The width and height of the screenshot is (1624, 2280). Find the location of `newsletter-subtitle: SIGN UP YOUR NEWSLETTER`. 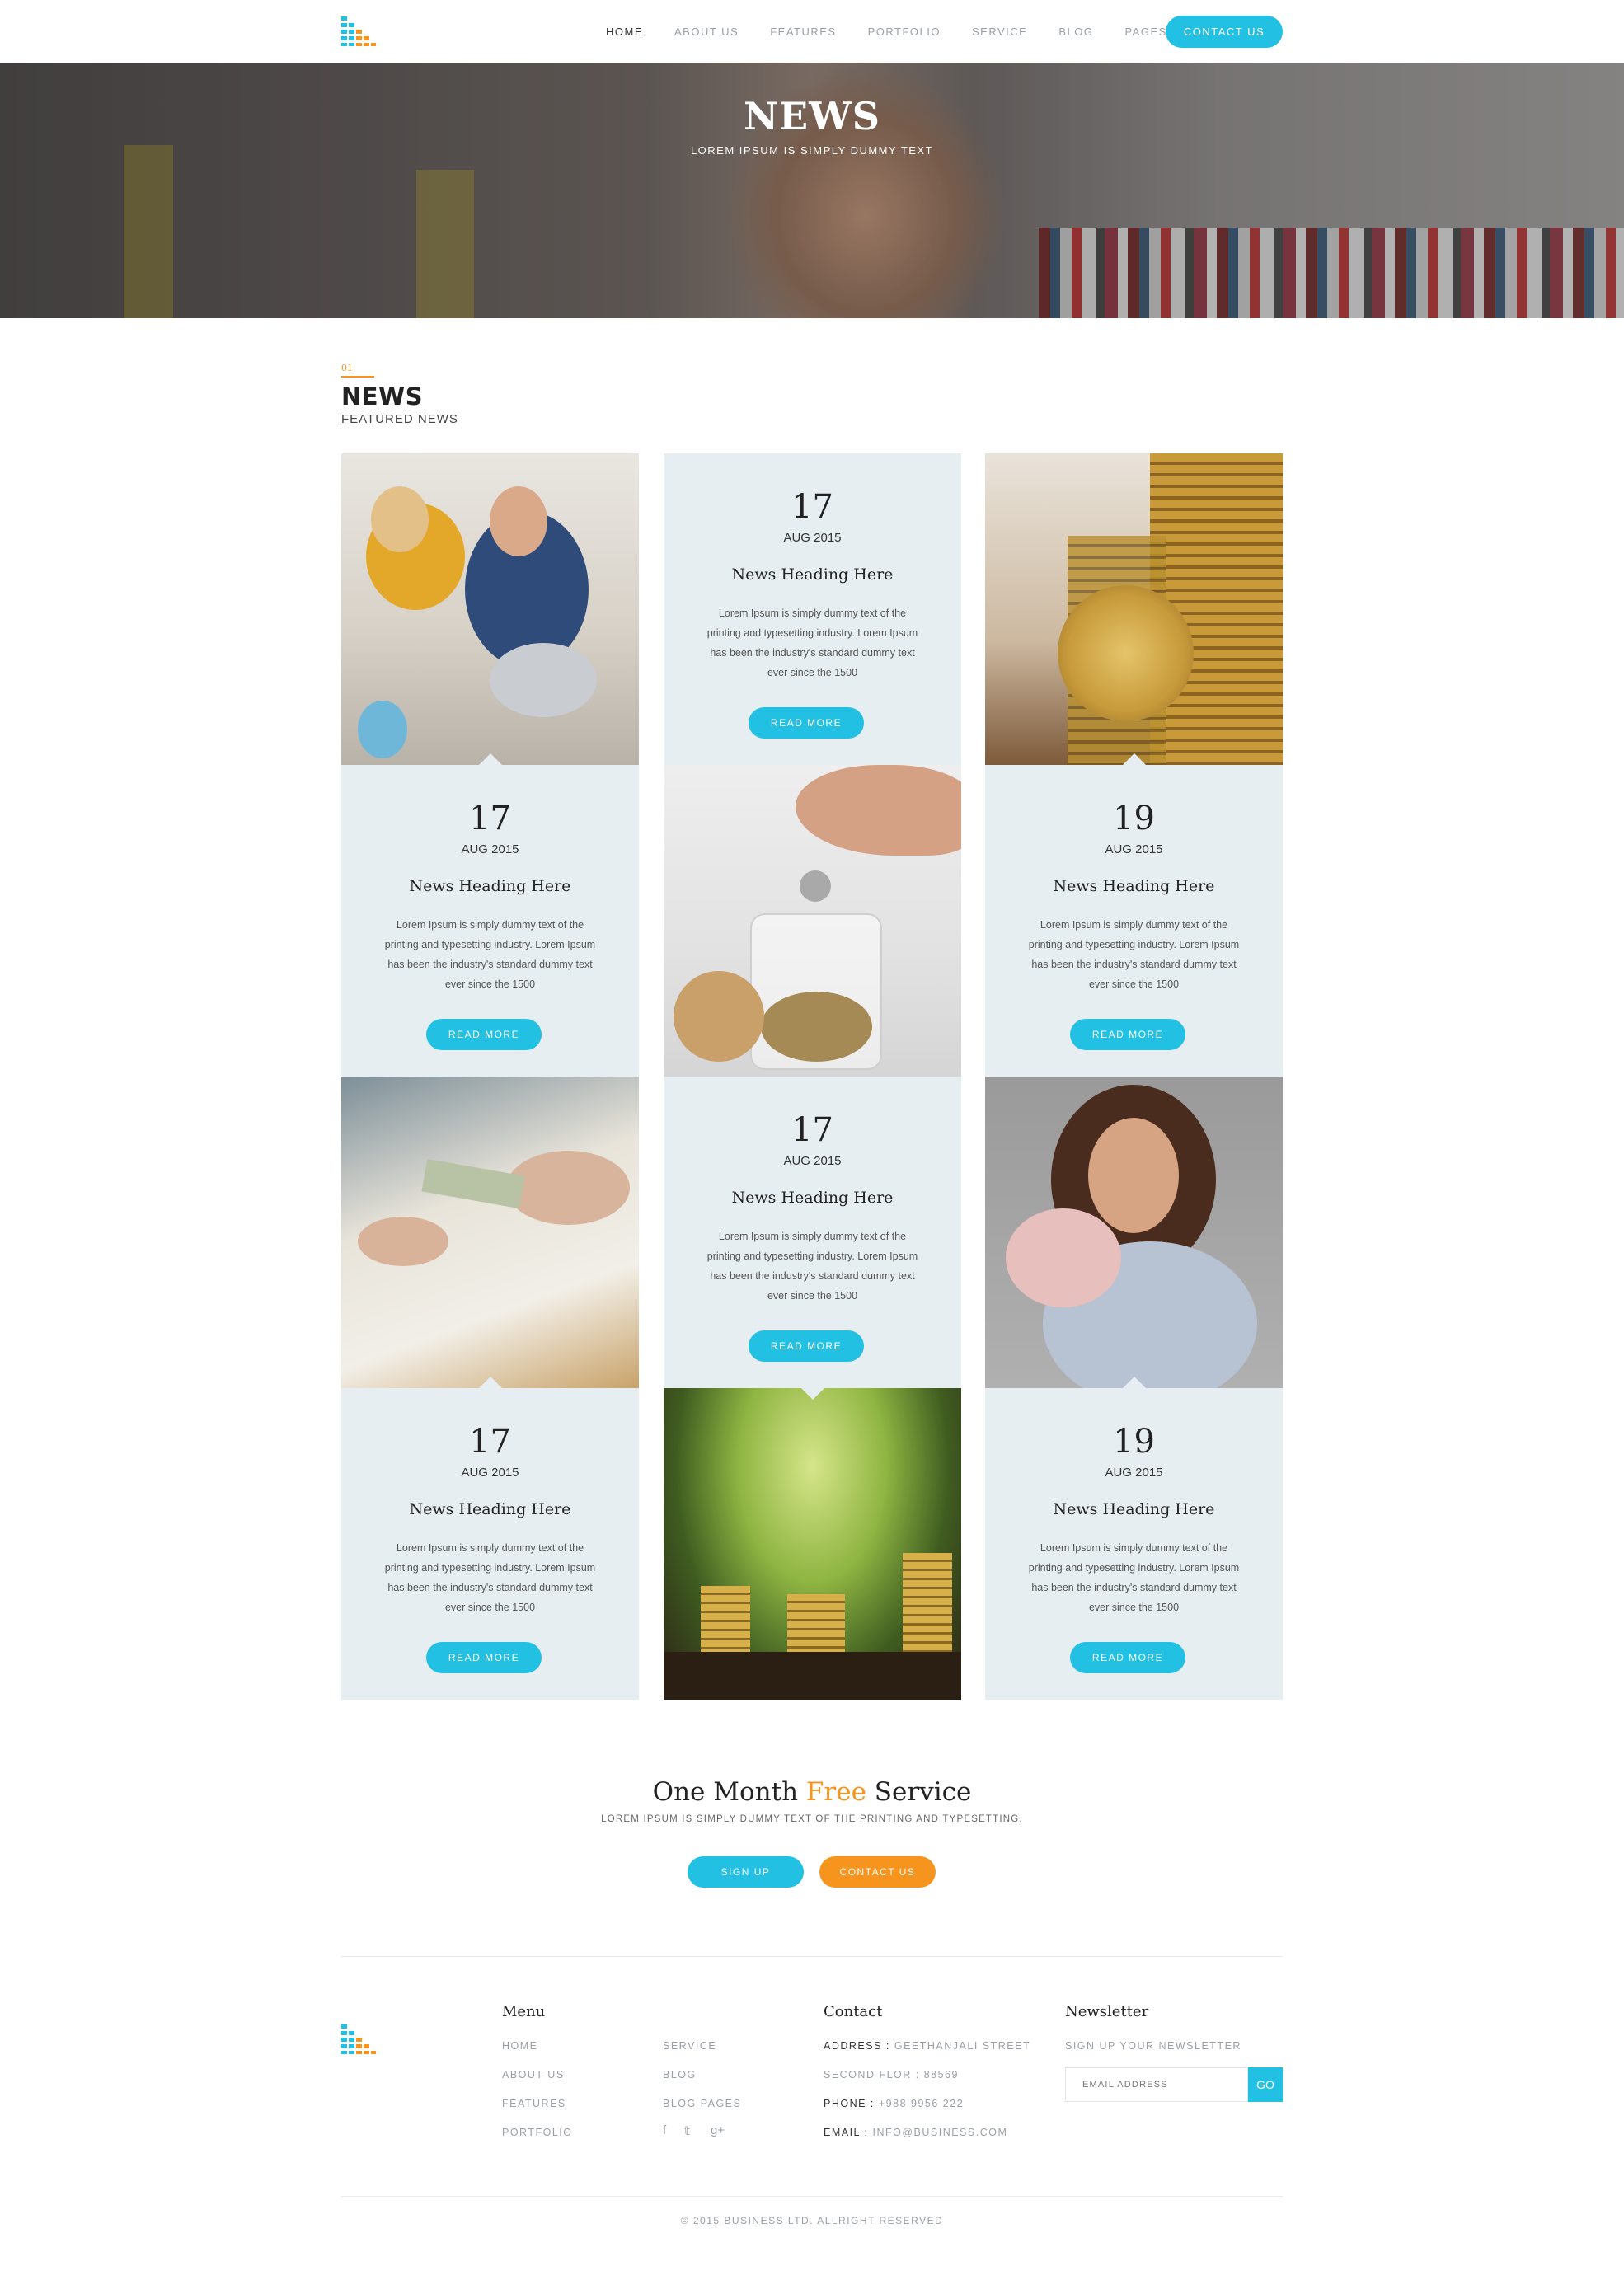

newsletter-subtitle: SIGN UP YOUR NEWSLETTER is located at coordinates (1153, 2046).